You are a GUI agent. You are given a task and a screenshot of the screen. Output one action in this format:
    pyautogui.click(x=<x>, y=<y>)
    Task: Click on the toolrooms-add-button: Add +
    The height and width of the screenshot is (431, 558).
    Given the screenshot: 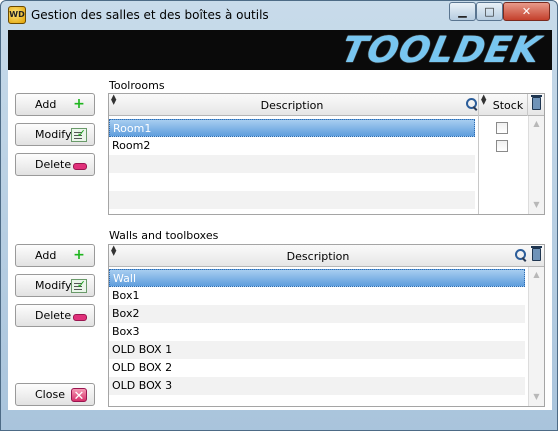 What is the action you would take?
    pyautogui.click(x=55, y=104)
    